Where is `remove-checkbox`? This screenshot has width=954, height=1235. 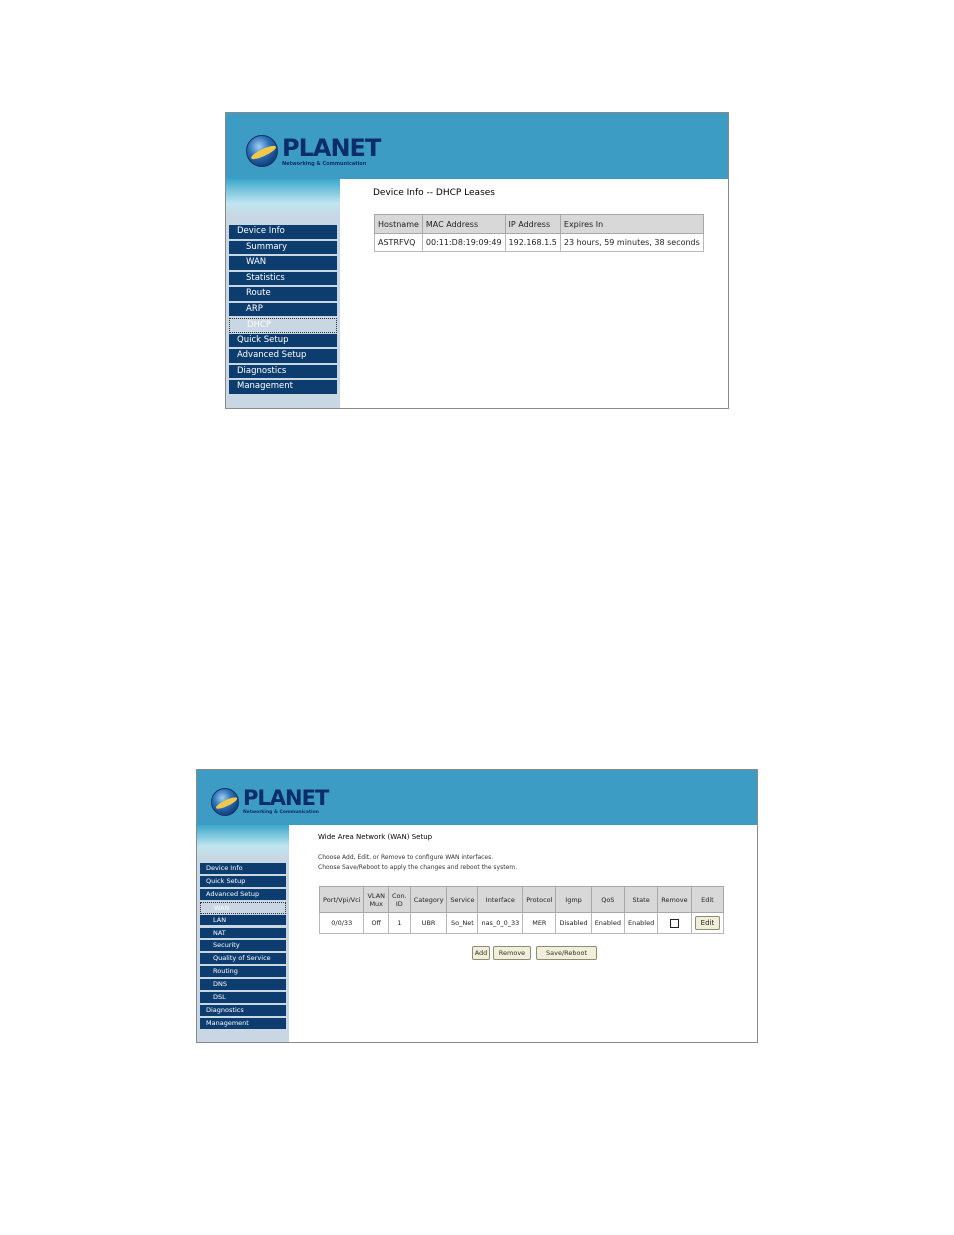
remove-checkbox is located at coordinates (674, 923).